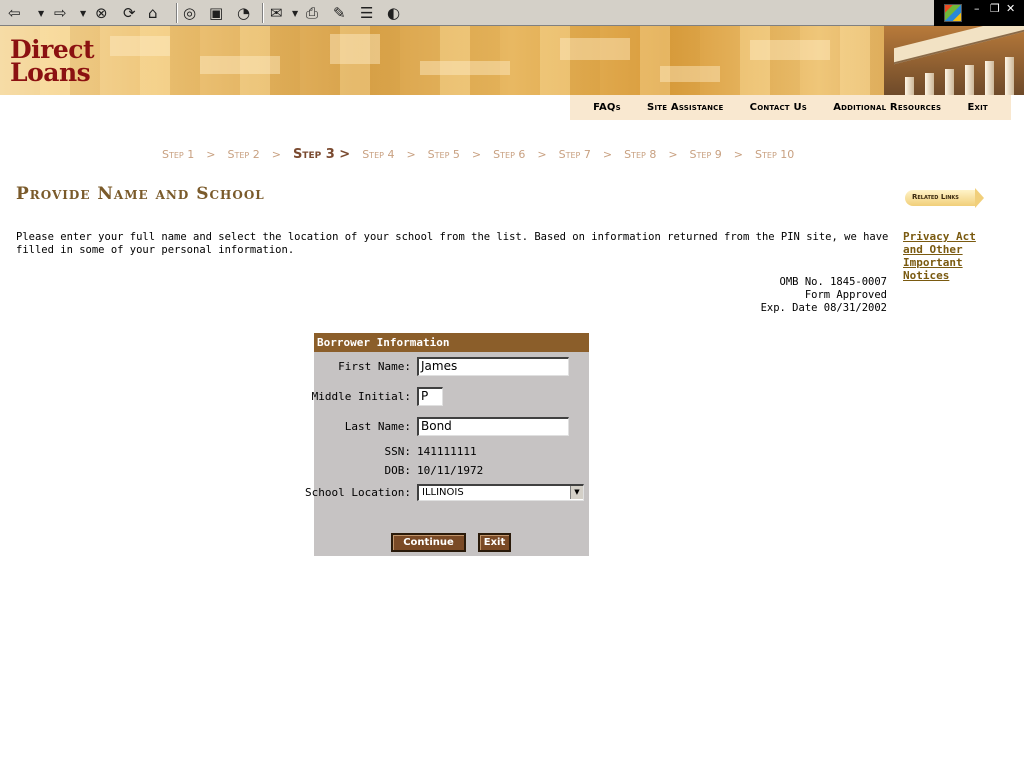 Image resolution: width=1024 pixels, height=768 pixels. Describe the element at coordinates (312, 13) in the screenshot. I see `print-icon: ⎙` at that location.